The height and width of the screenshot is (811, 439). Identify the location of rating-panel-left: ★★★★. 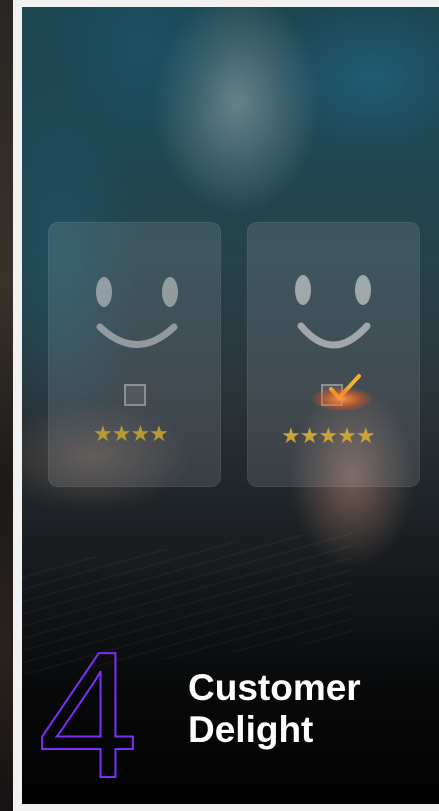
(134, 354).